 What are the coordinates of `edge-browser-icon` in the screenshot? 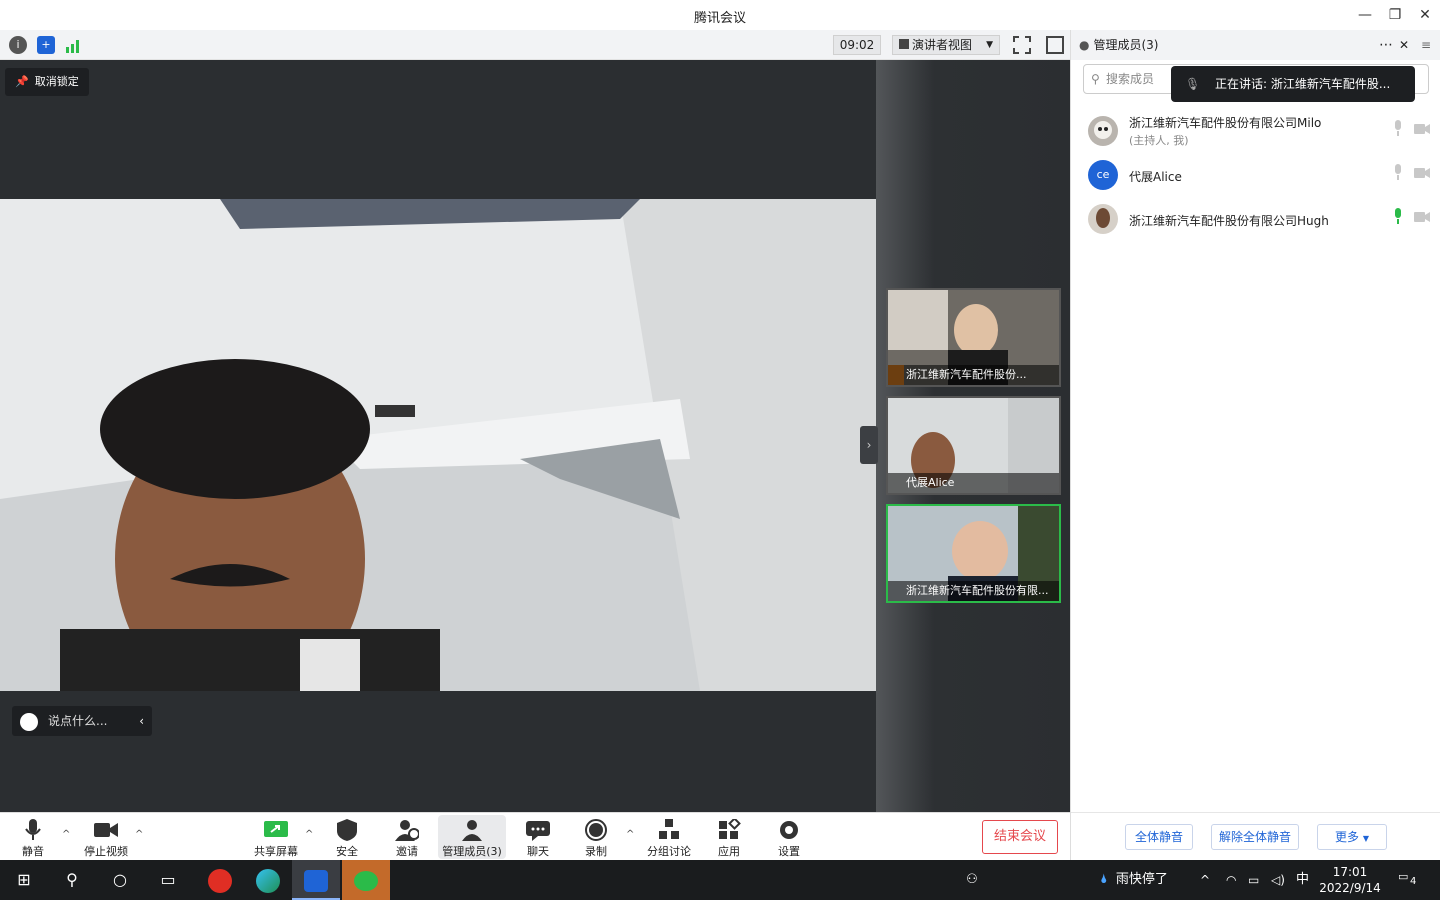 It's located at (268, 880).